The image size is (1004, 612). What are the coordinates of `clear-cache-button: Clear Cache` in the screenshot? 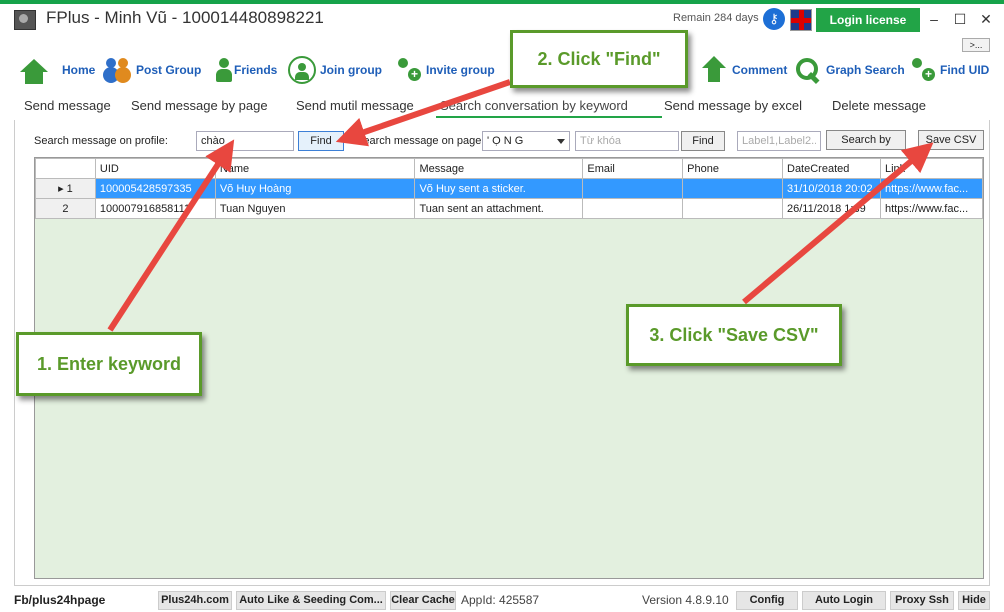 It's located at (423, 600).